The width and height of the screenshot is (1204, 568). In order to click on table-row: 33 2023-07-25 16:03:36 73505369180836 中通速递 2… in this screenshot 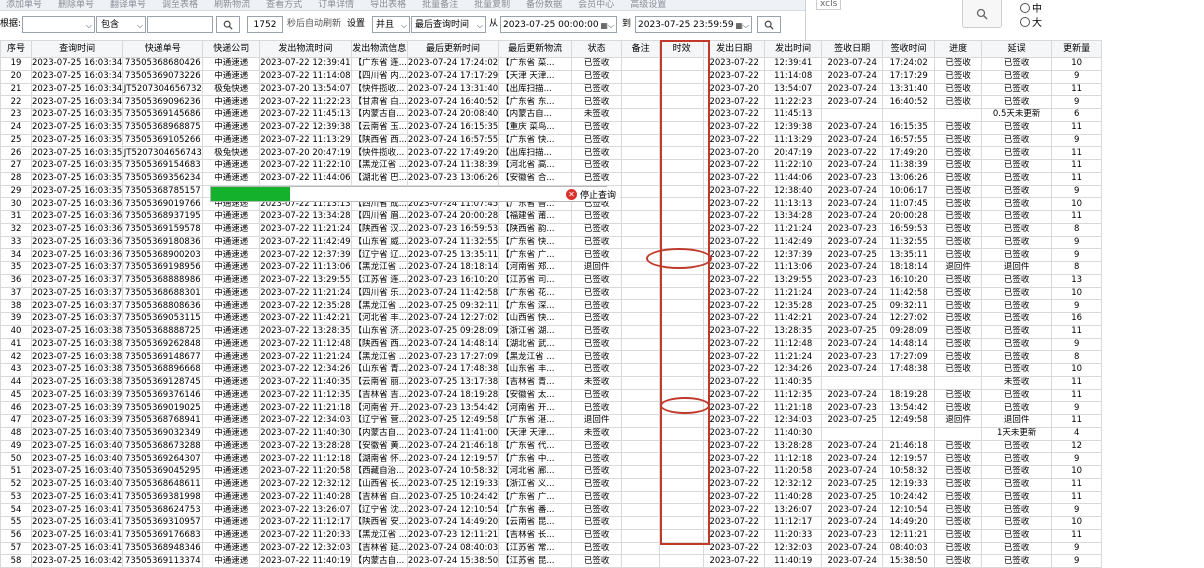, I will do `click(551, 242)`.